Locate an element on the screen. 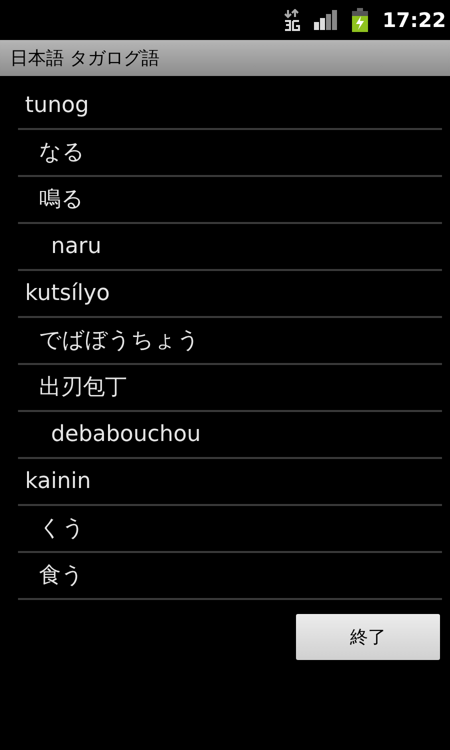  data-3g-icon is located at coordinates (292, 20).